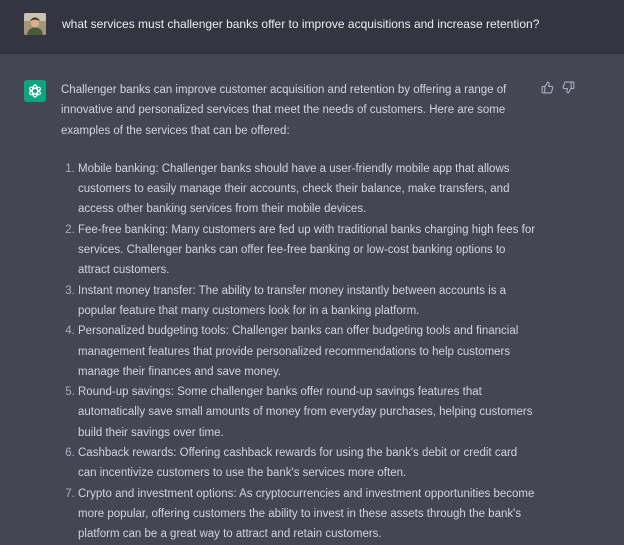 The width and height of the screenshot is (624, 545). I want to click on thumbs-down-button, so click(568, 87).